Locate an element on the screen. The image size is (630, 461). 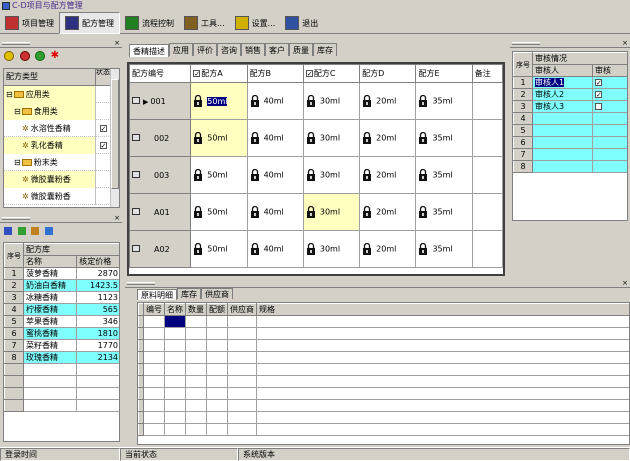
export-icon is located at coordinates (22, 231).